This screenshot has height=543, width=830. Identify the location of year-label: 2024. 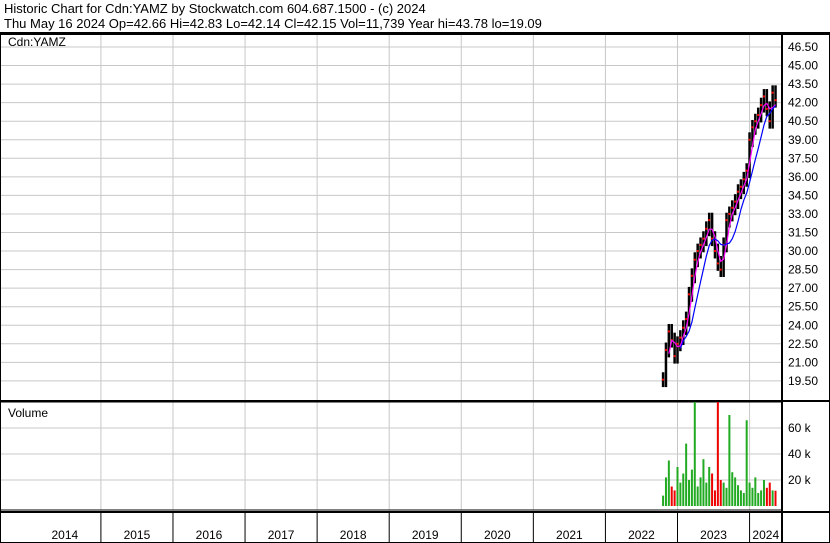
(765, 535).